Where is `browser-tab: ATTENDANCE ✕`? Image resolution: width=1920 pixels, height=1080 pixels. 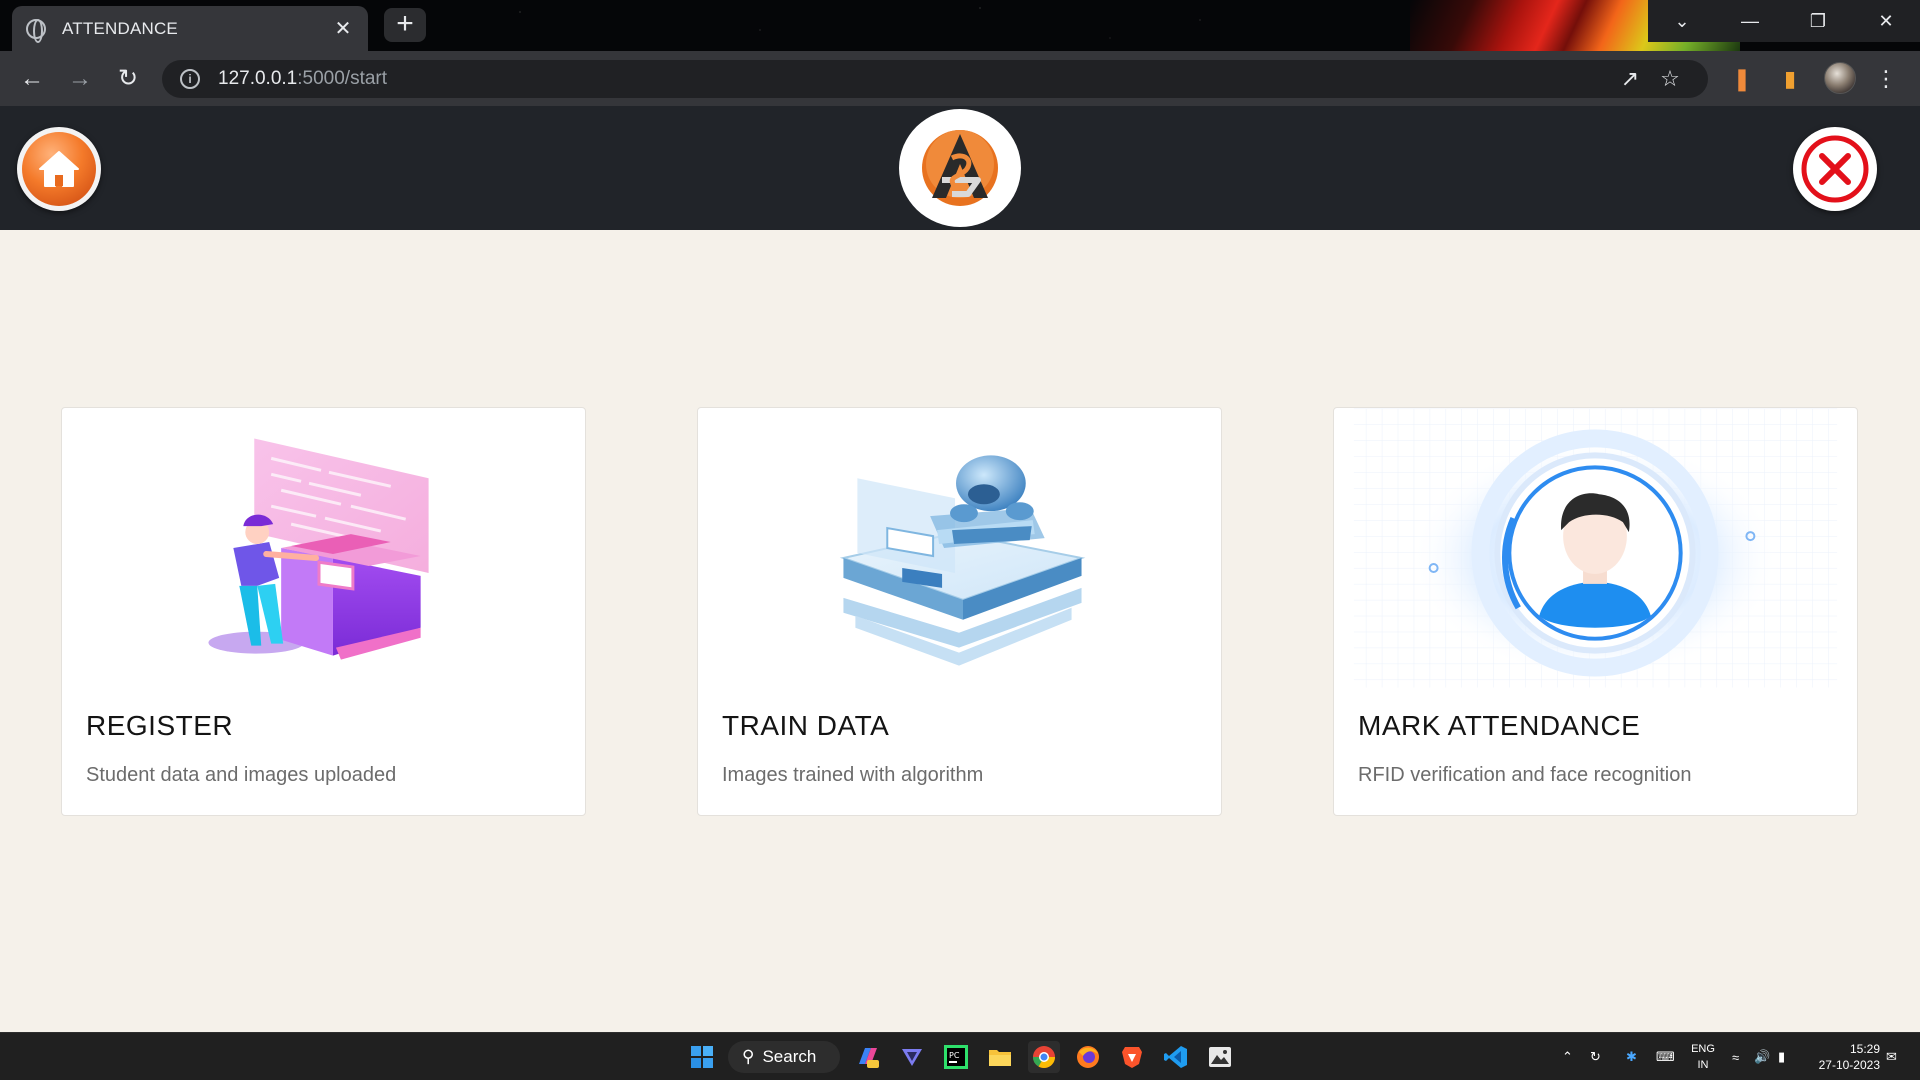
browser-tab: ATTENDANCE ✕ is located at coordinates (190, 28).